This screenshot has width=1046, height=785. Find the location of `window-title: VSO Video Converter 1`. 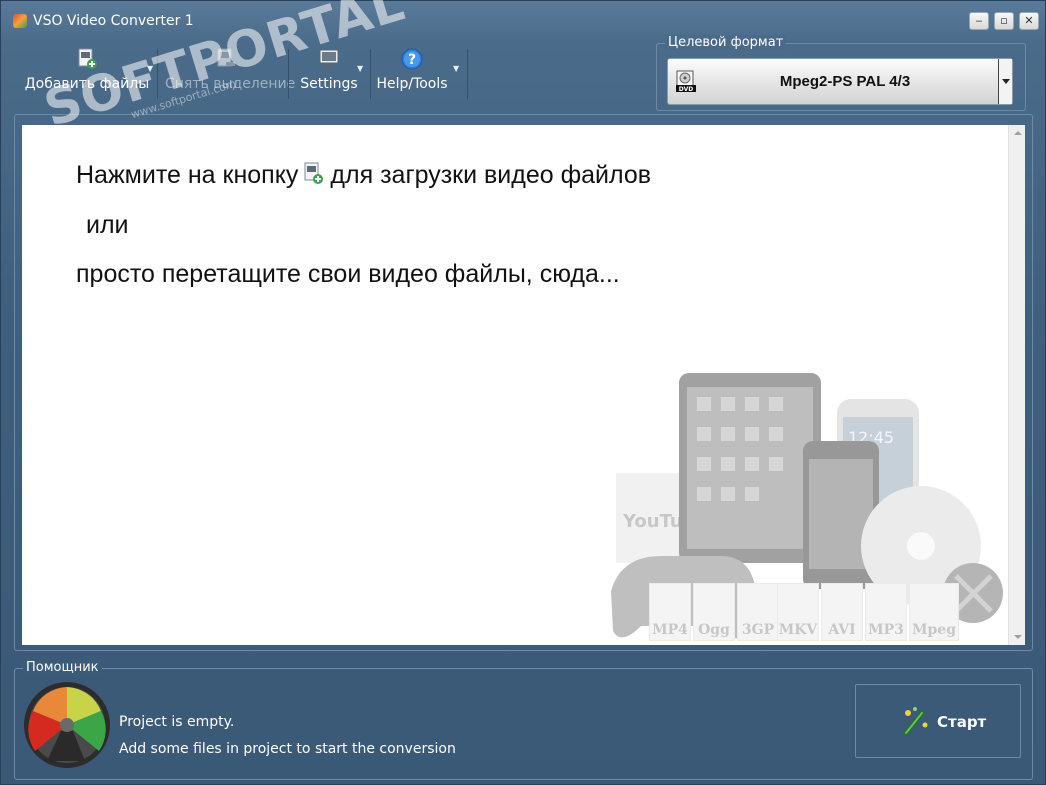

window-title: VSO Video Converter 1 is located at coordinates (113, 21).